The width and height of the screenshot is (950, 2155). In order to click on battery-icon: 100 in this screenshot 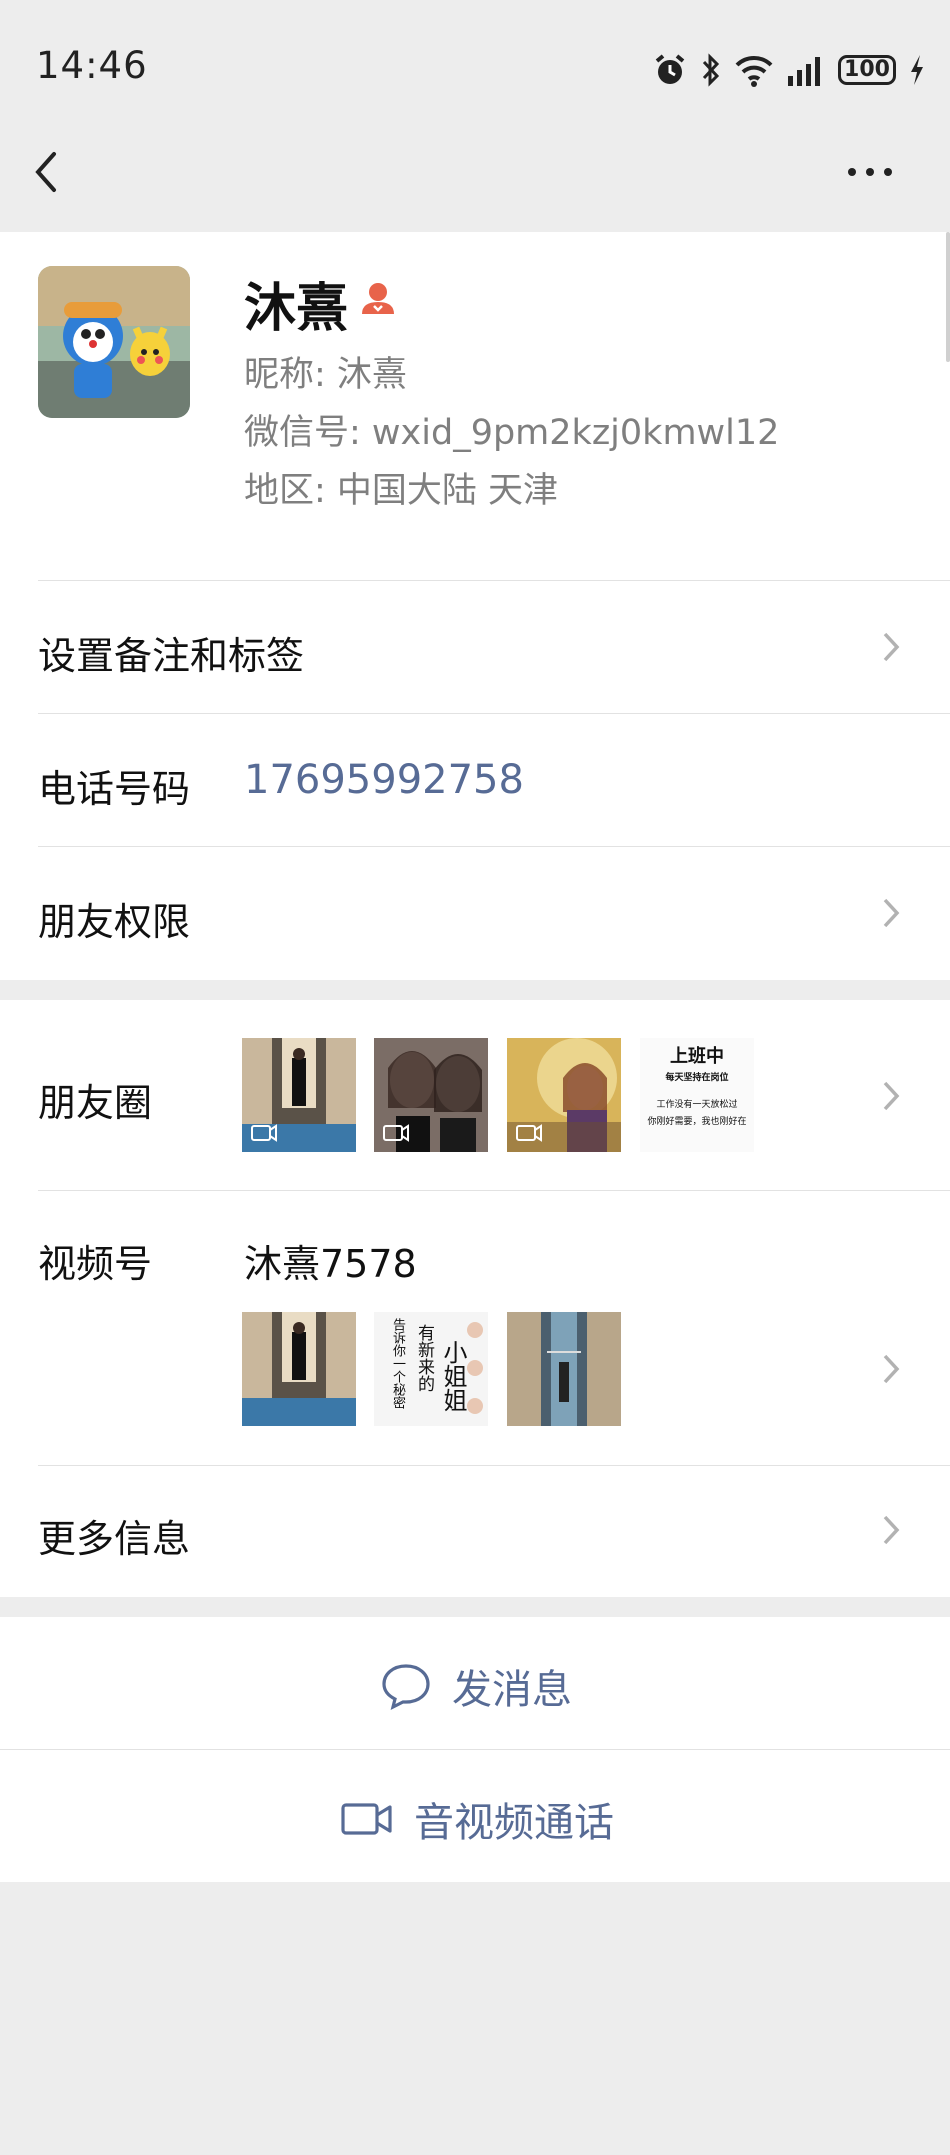, I will do `click(867, 70)`.